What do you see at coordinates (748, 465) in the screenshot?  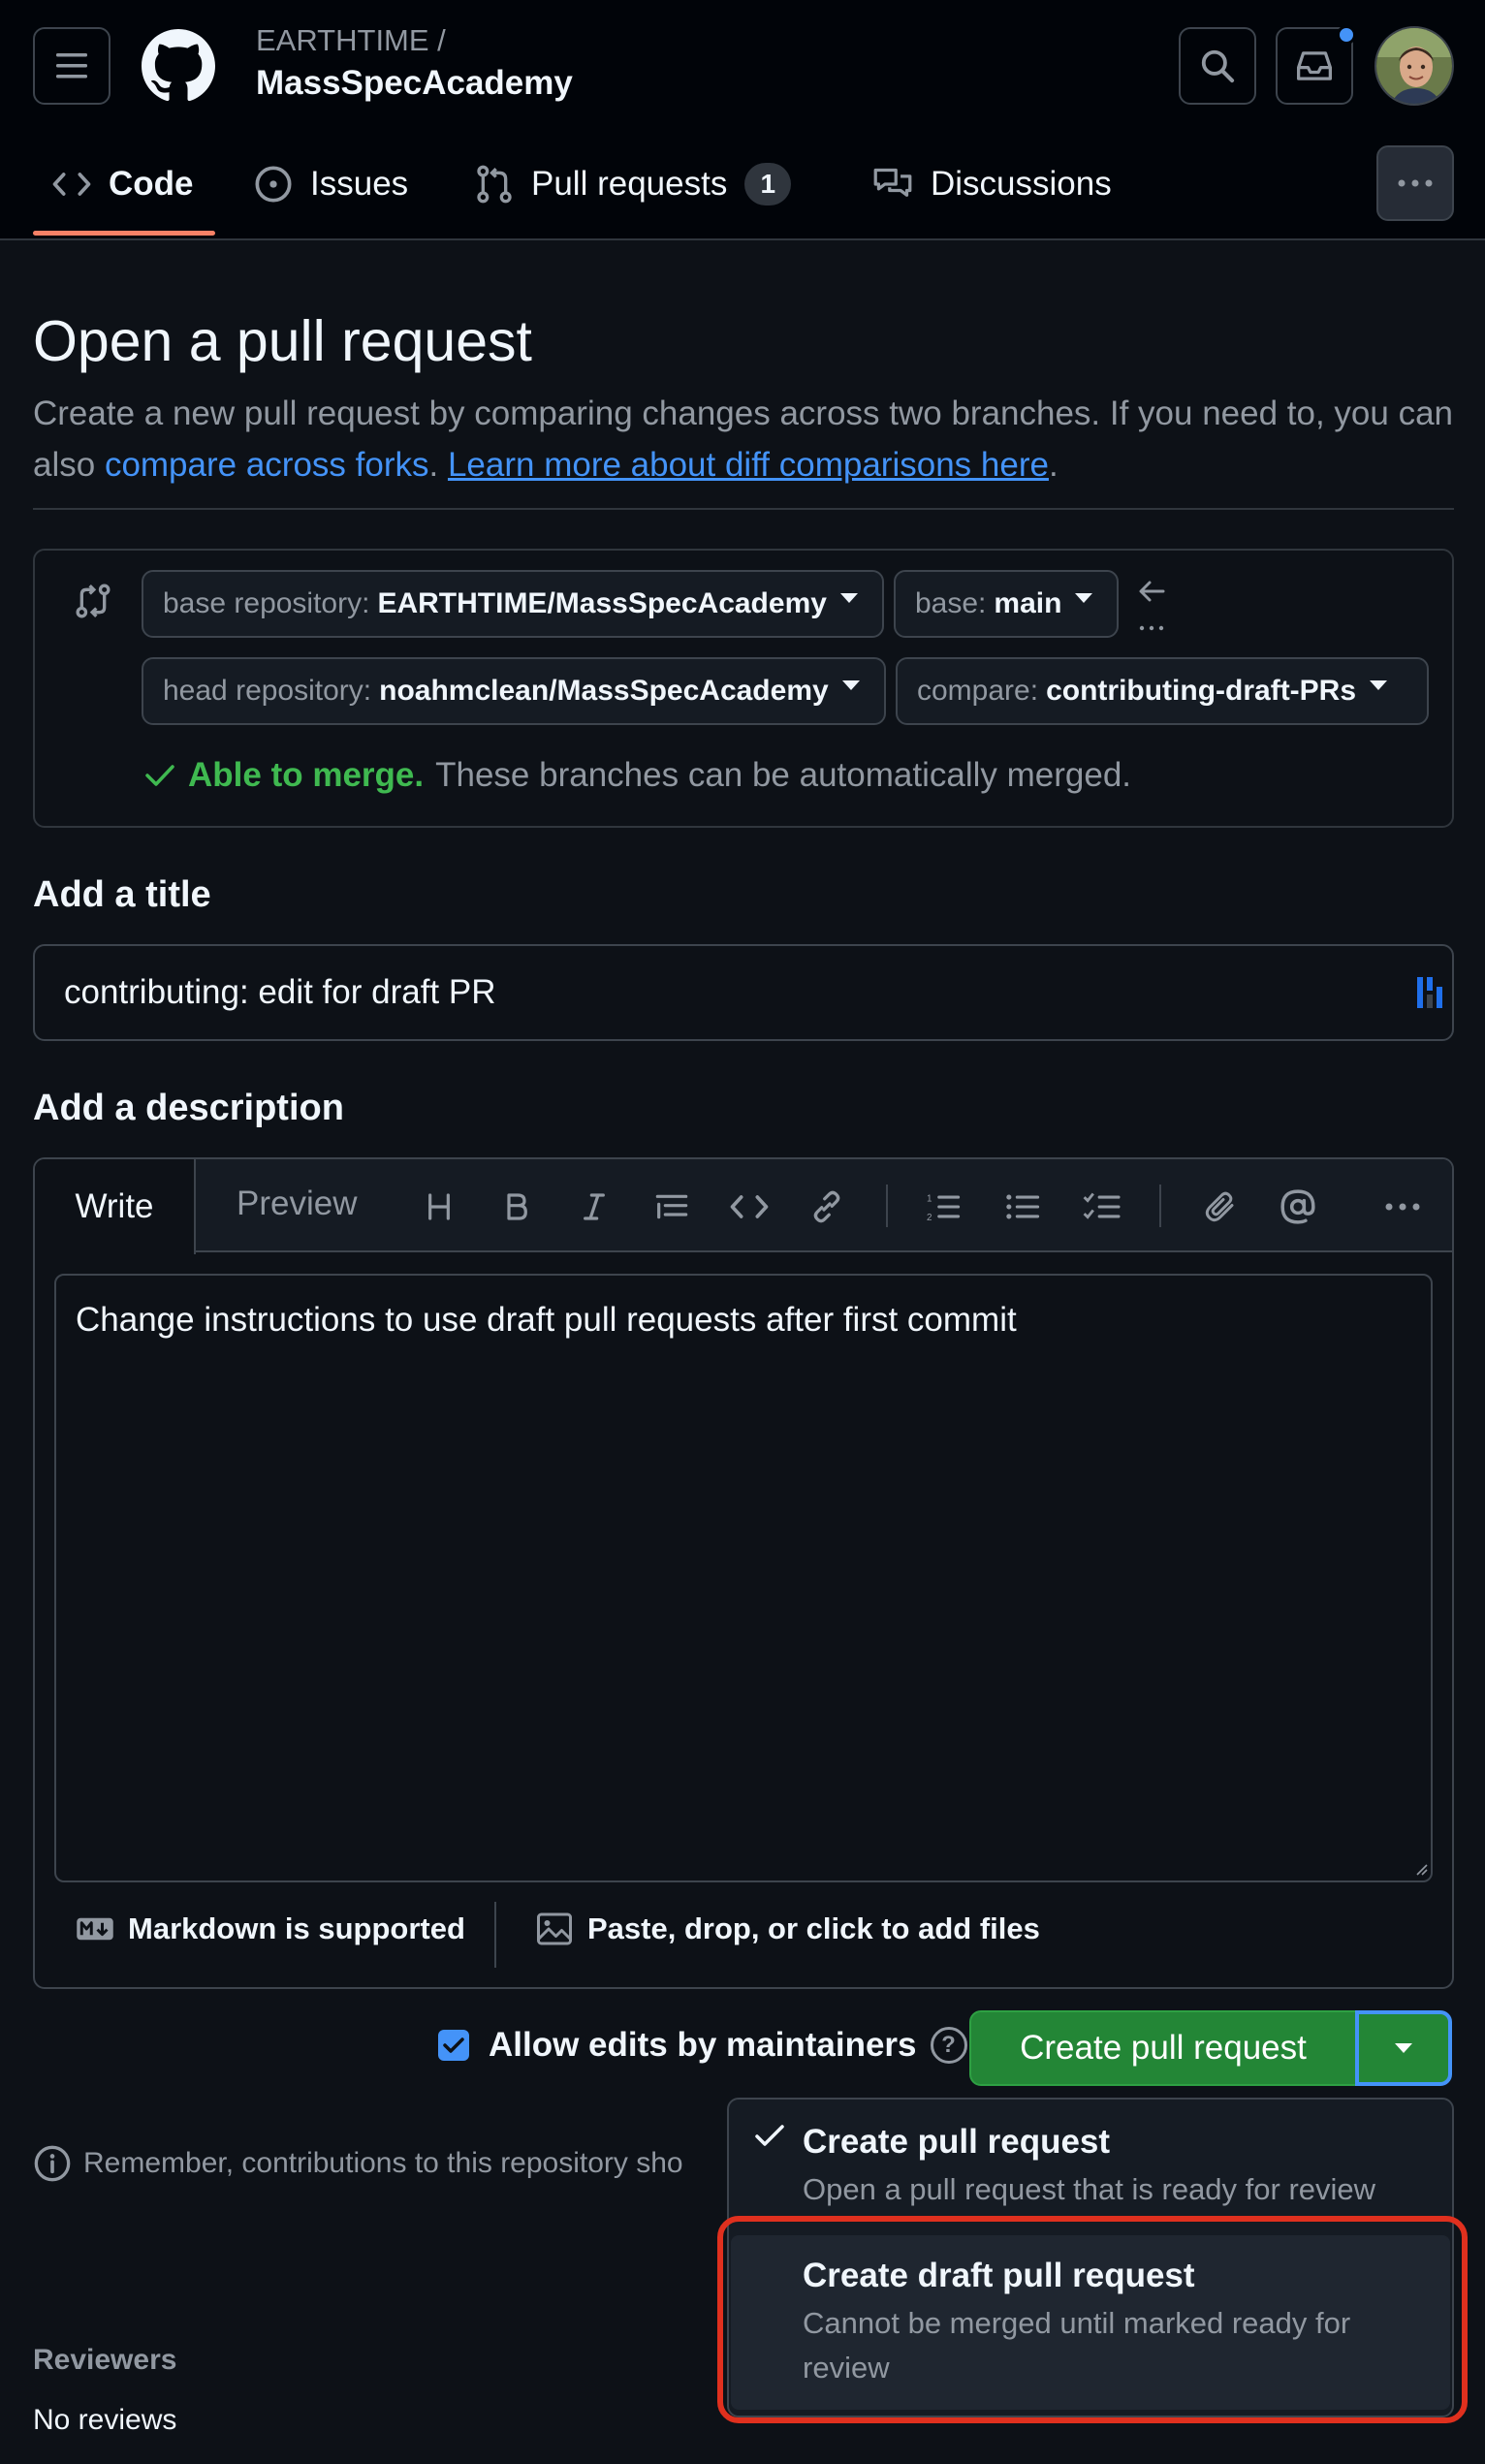 I see `learn-more-link: Learn more about diff comparisons here` at bounding box center [748, 465].